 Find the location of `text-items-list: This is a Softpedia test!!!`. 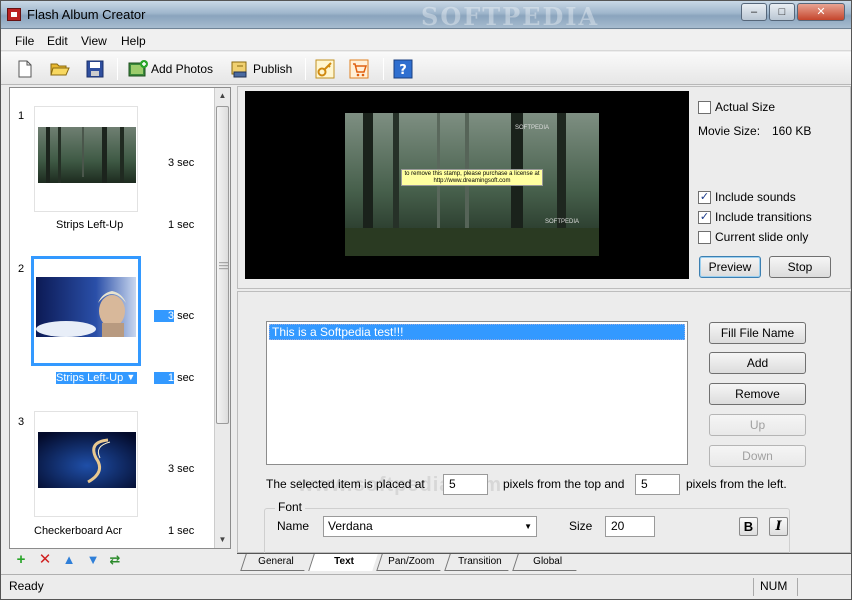

text-items-list: This is a Softpedia test!!! is located at coordinates (477, 393).